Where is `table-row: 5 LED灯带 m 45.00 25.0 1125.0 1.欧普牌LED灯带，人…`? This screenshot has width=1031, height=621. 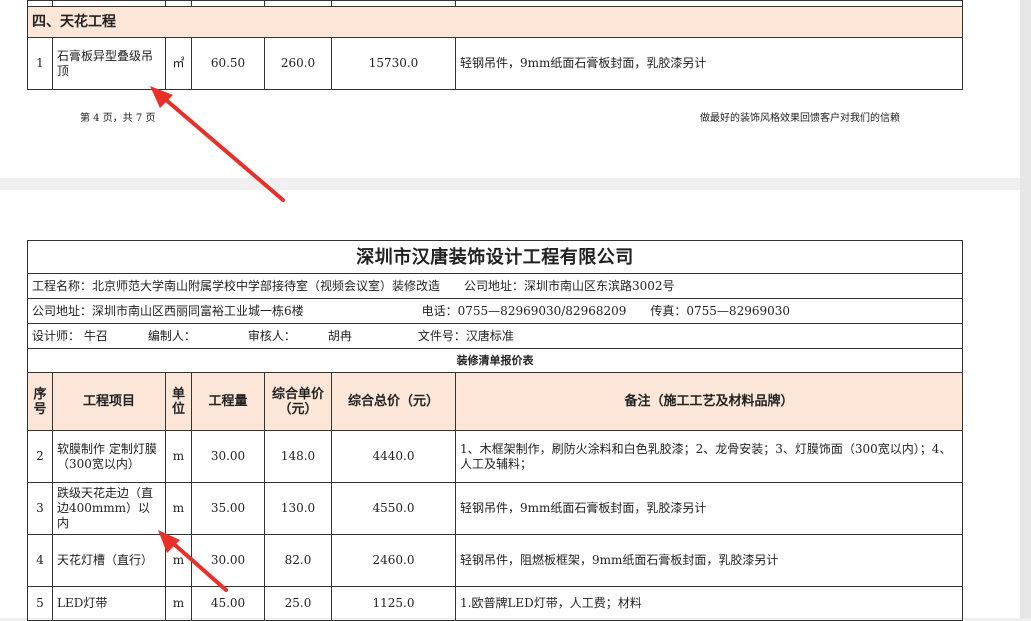 table-row: 5 LED灯带 m 45.00 25.0 1125.0 1.欧普牌LED灯带，人… is located at coordinates (495, 603).